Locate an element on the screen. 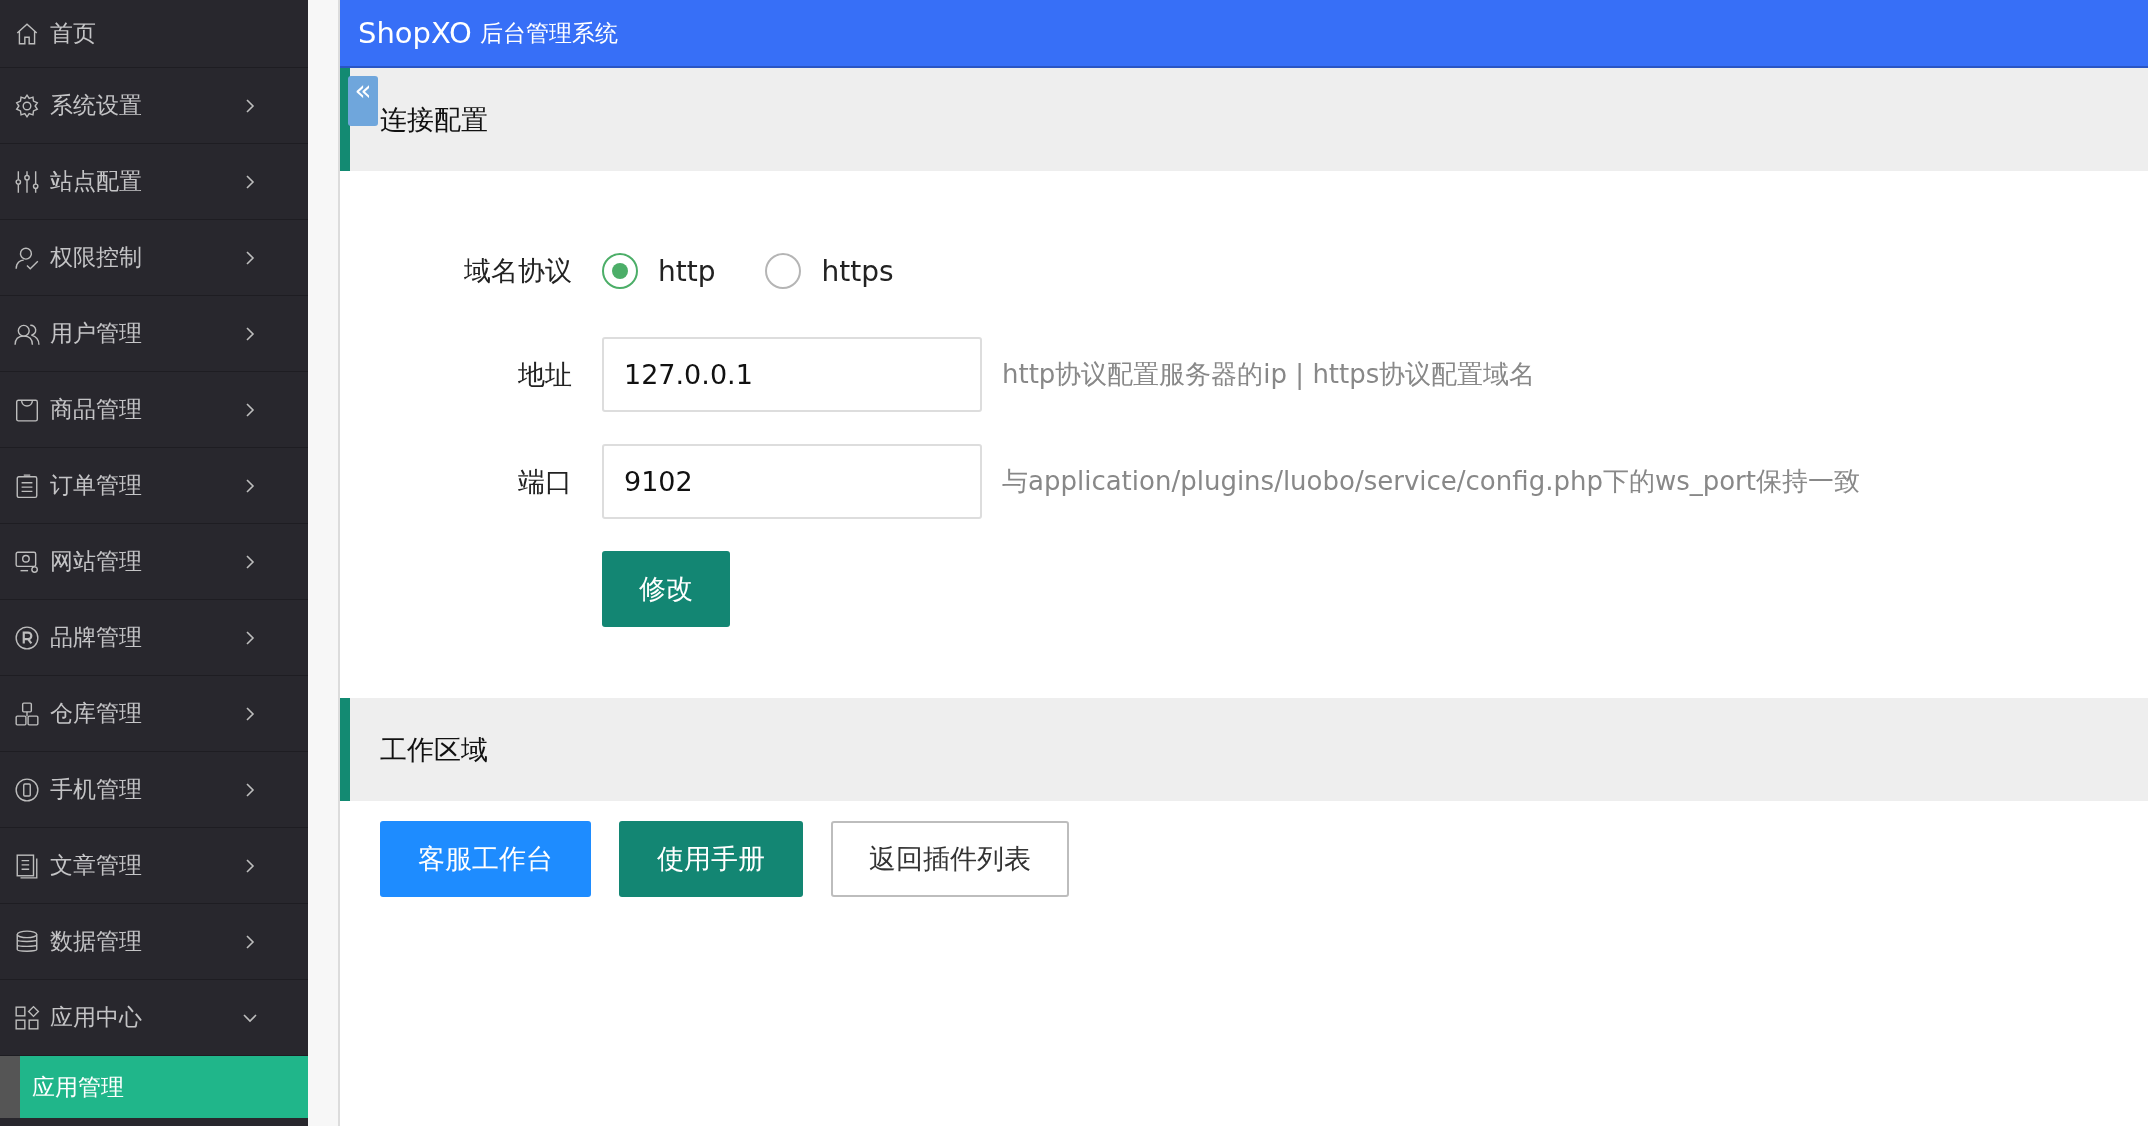 The width and height of the screenshot is (2148, 1126). brand-title: ShopXO is located at coordinates (415, 33).